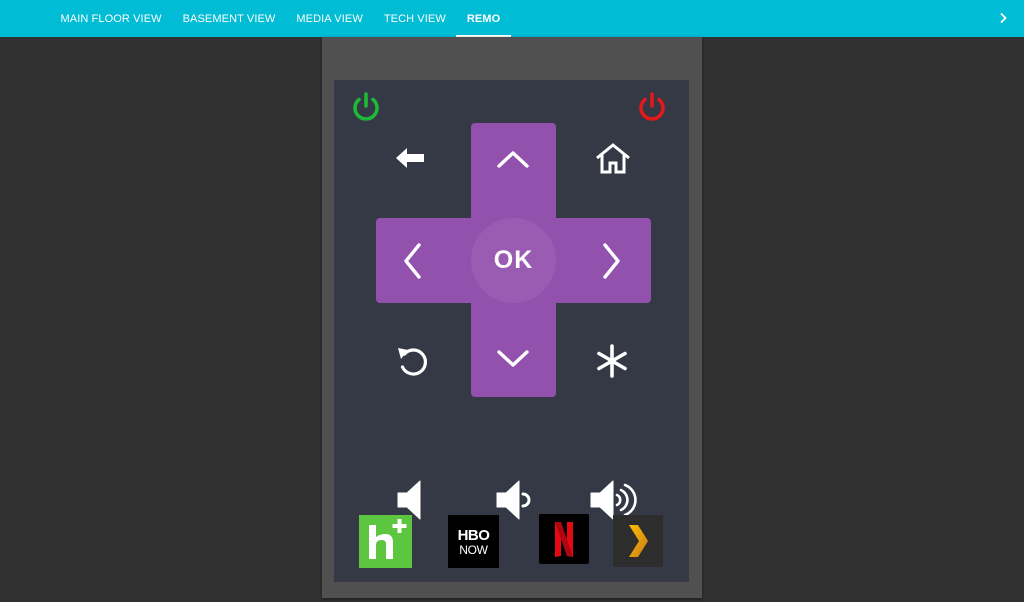  What do you see at coordinates (111, 18) in the screenshot?
I see `tab-main-floor-view: MAIN FLOOR VIEW` at bounding box center [111, 18].